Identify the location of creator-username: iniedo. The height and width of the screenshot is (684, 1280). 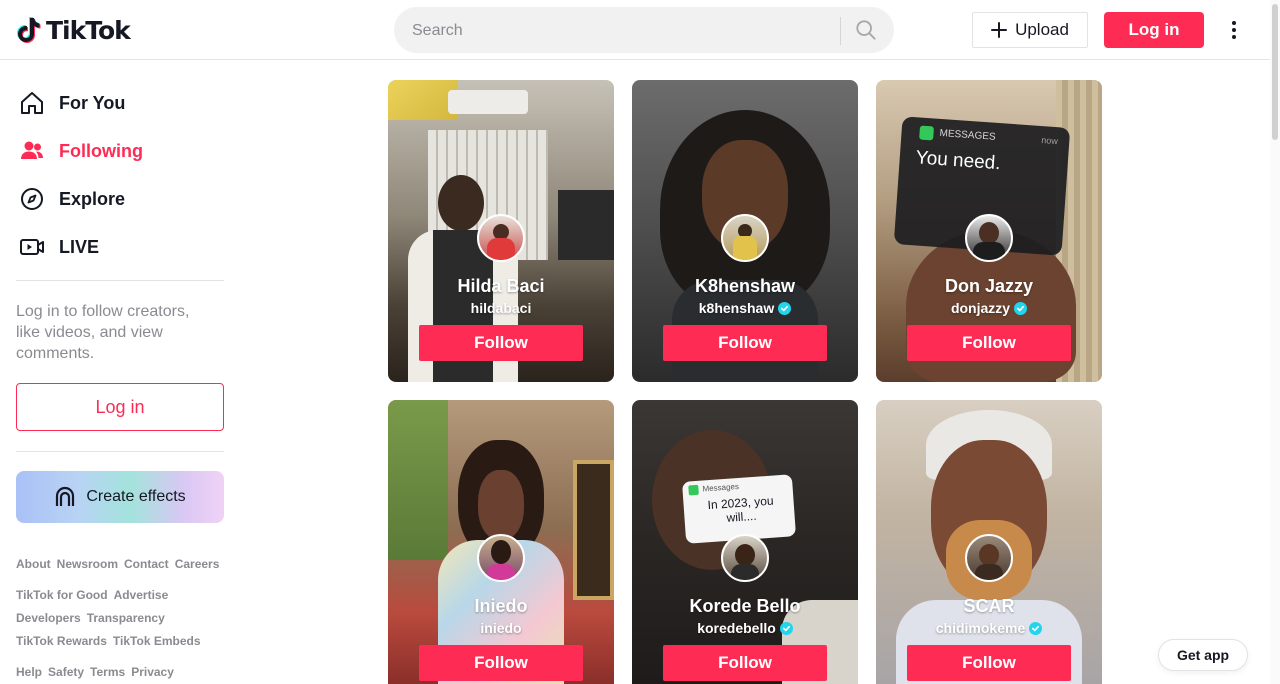
(501, 628).